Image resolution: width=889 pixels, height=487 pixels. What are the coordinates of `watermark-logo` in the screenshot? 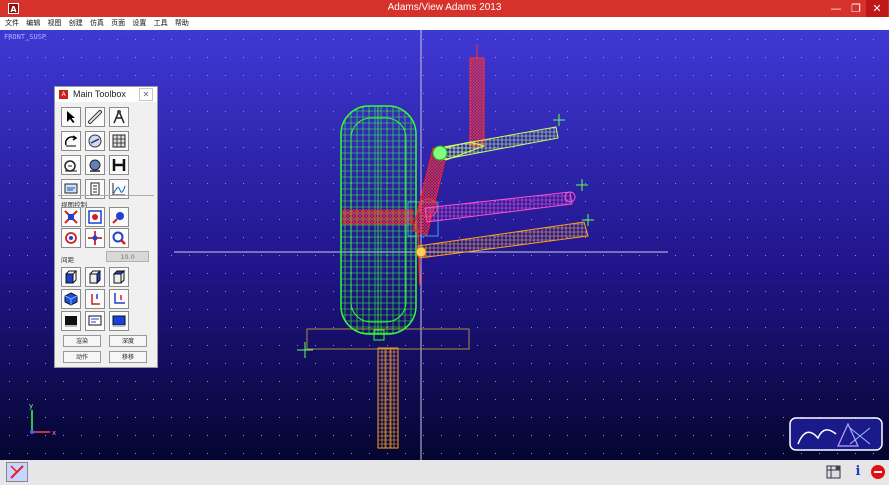 It's located at (836, 434).